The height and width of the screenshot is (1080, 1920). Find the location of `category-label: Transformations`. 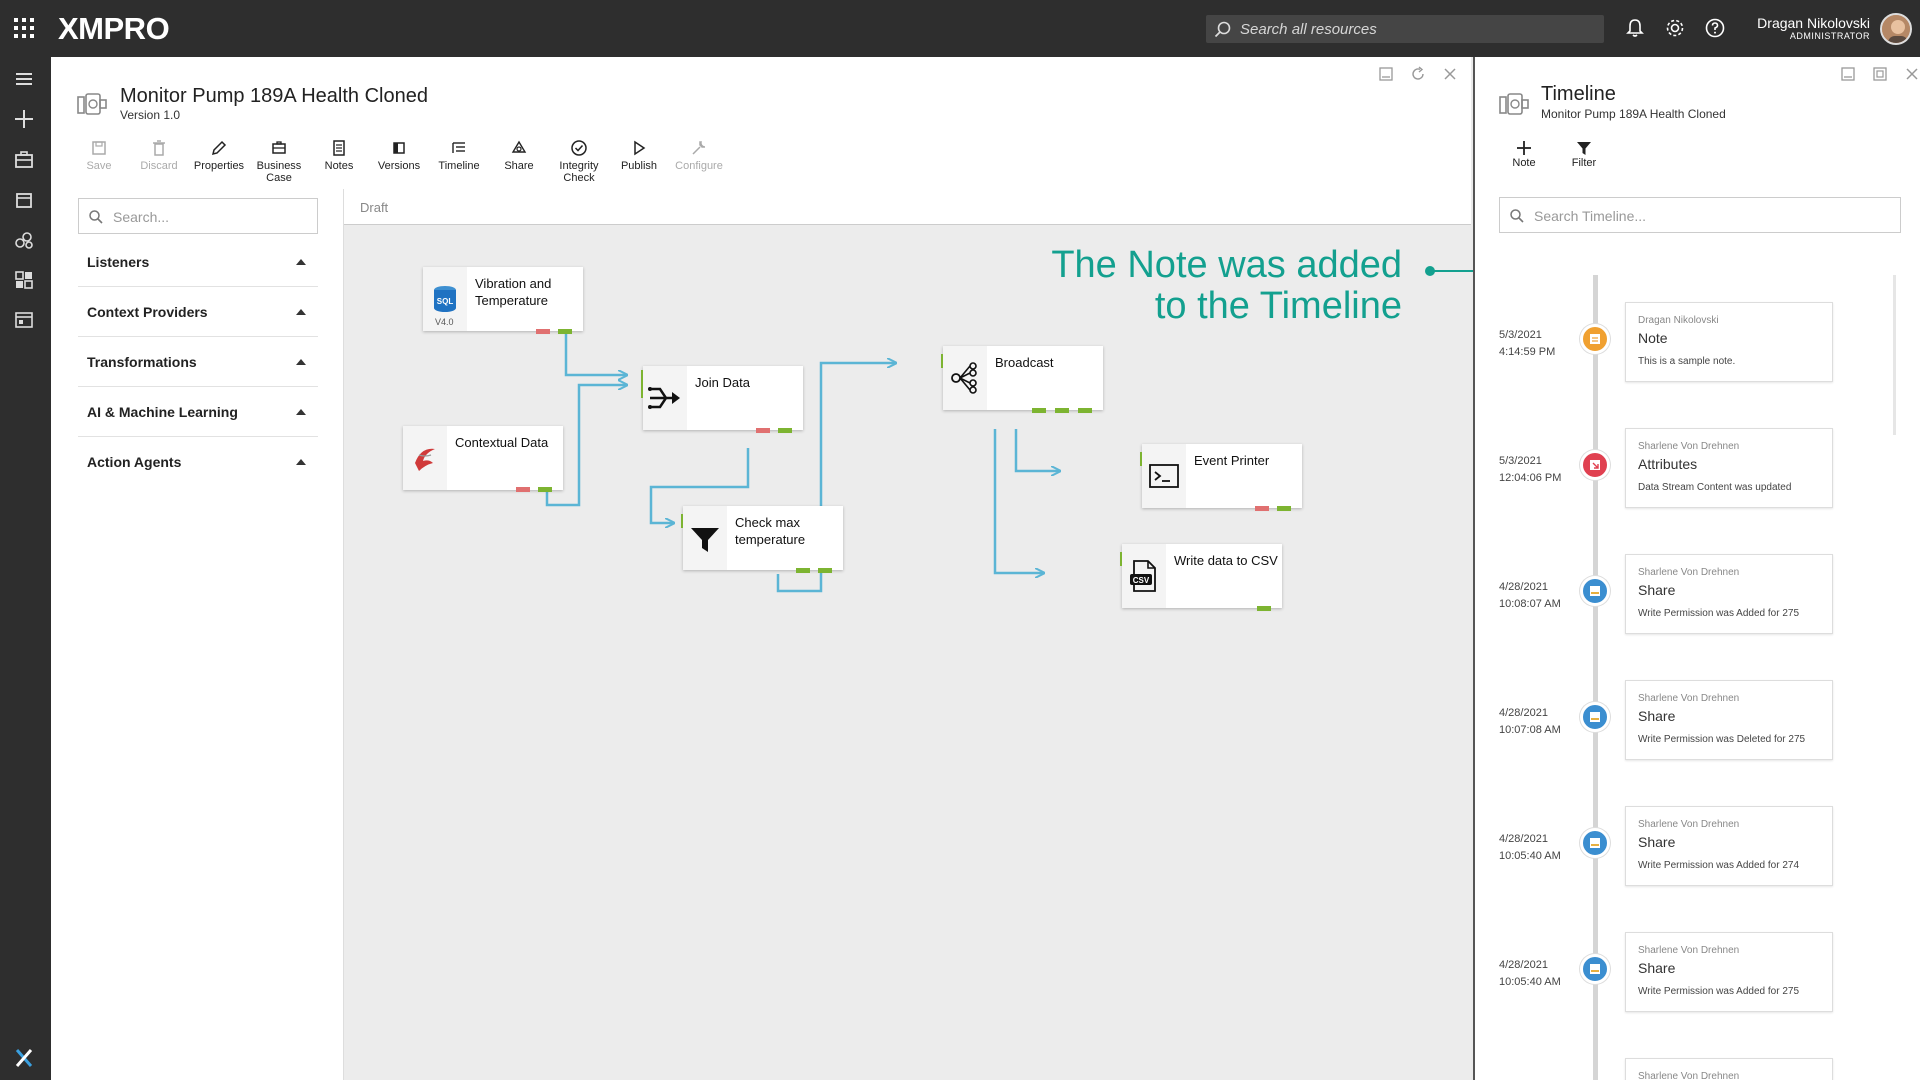

category-label: Transformations is located at coordinates (142, 362).